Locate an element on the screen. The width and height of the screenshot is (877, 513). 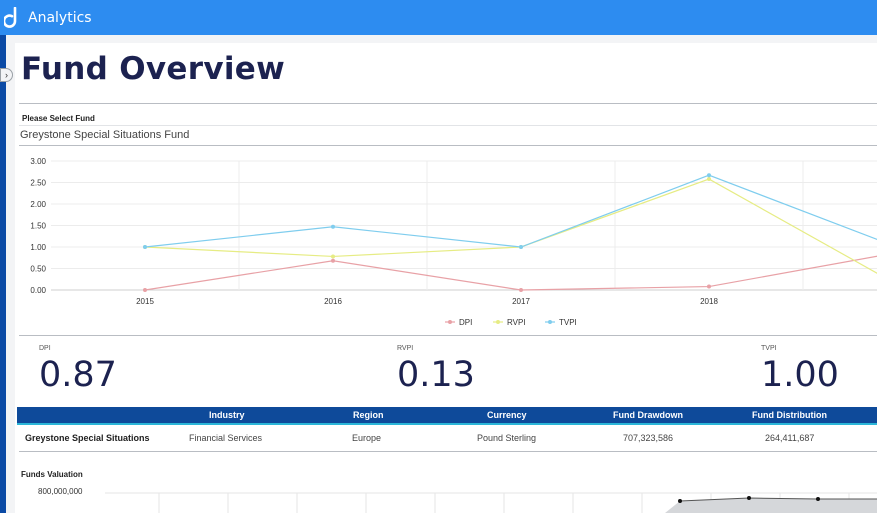
page-title: Fund Overview is located at coordinates (153, 69).